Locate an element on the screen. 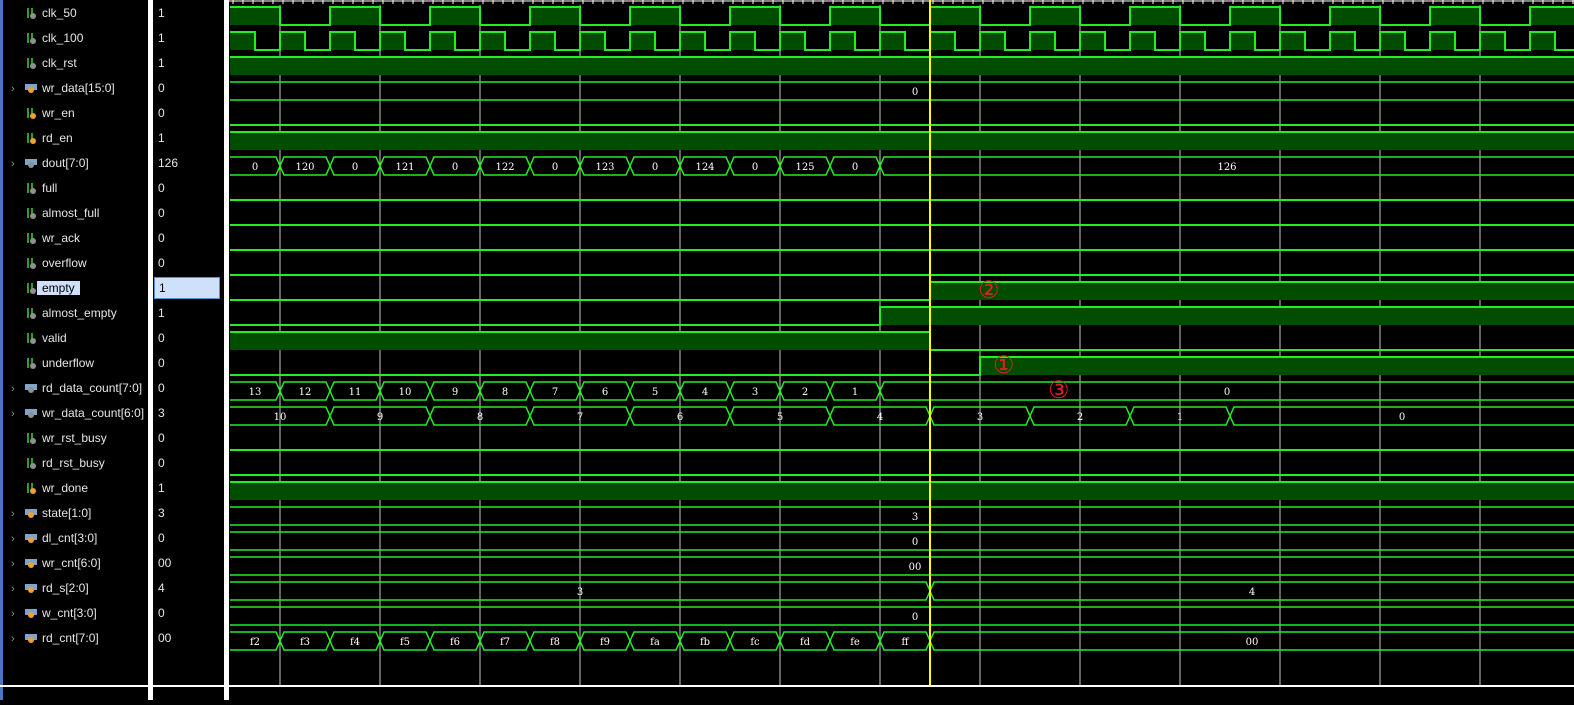  bus-value-label: 5 is located at coordinates (655, 392).